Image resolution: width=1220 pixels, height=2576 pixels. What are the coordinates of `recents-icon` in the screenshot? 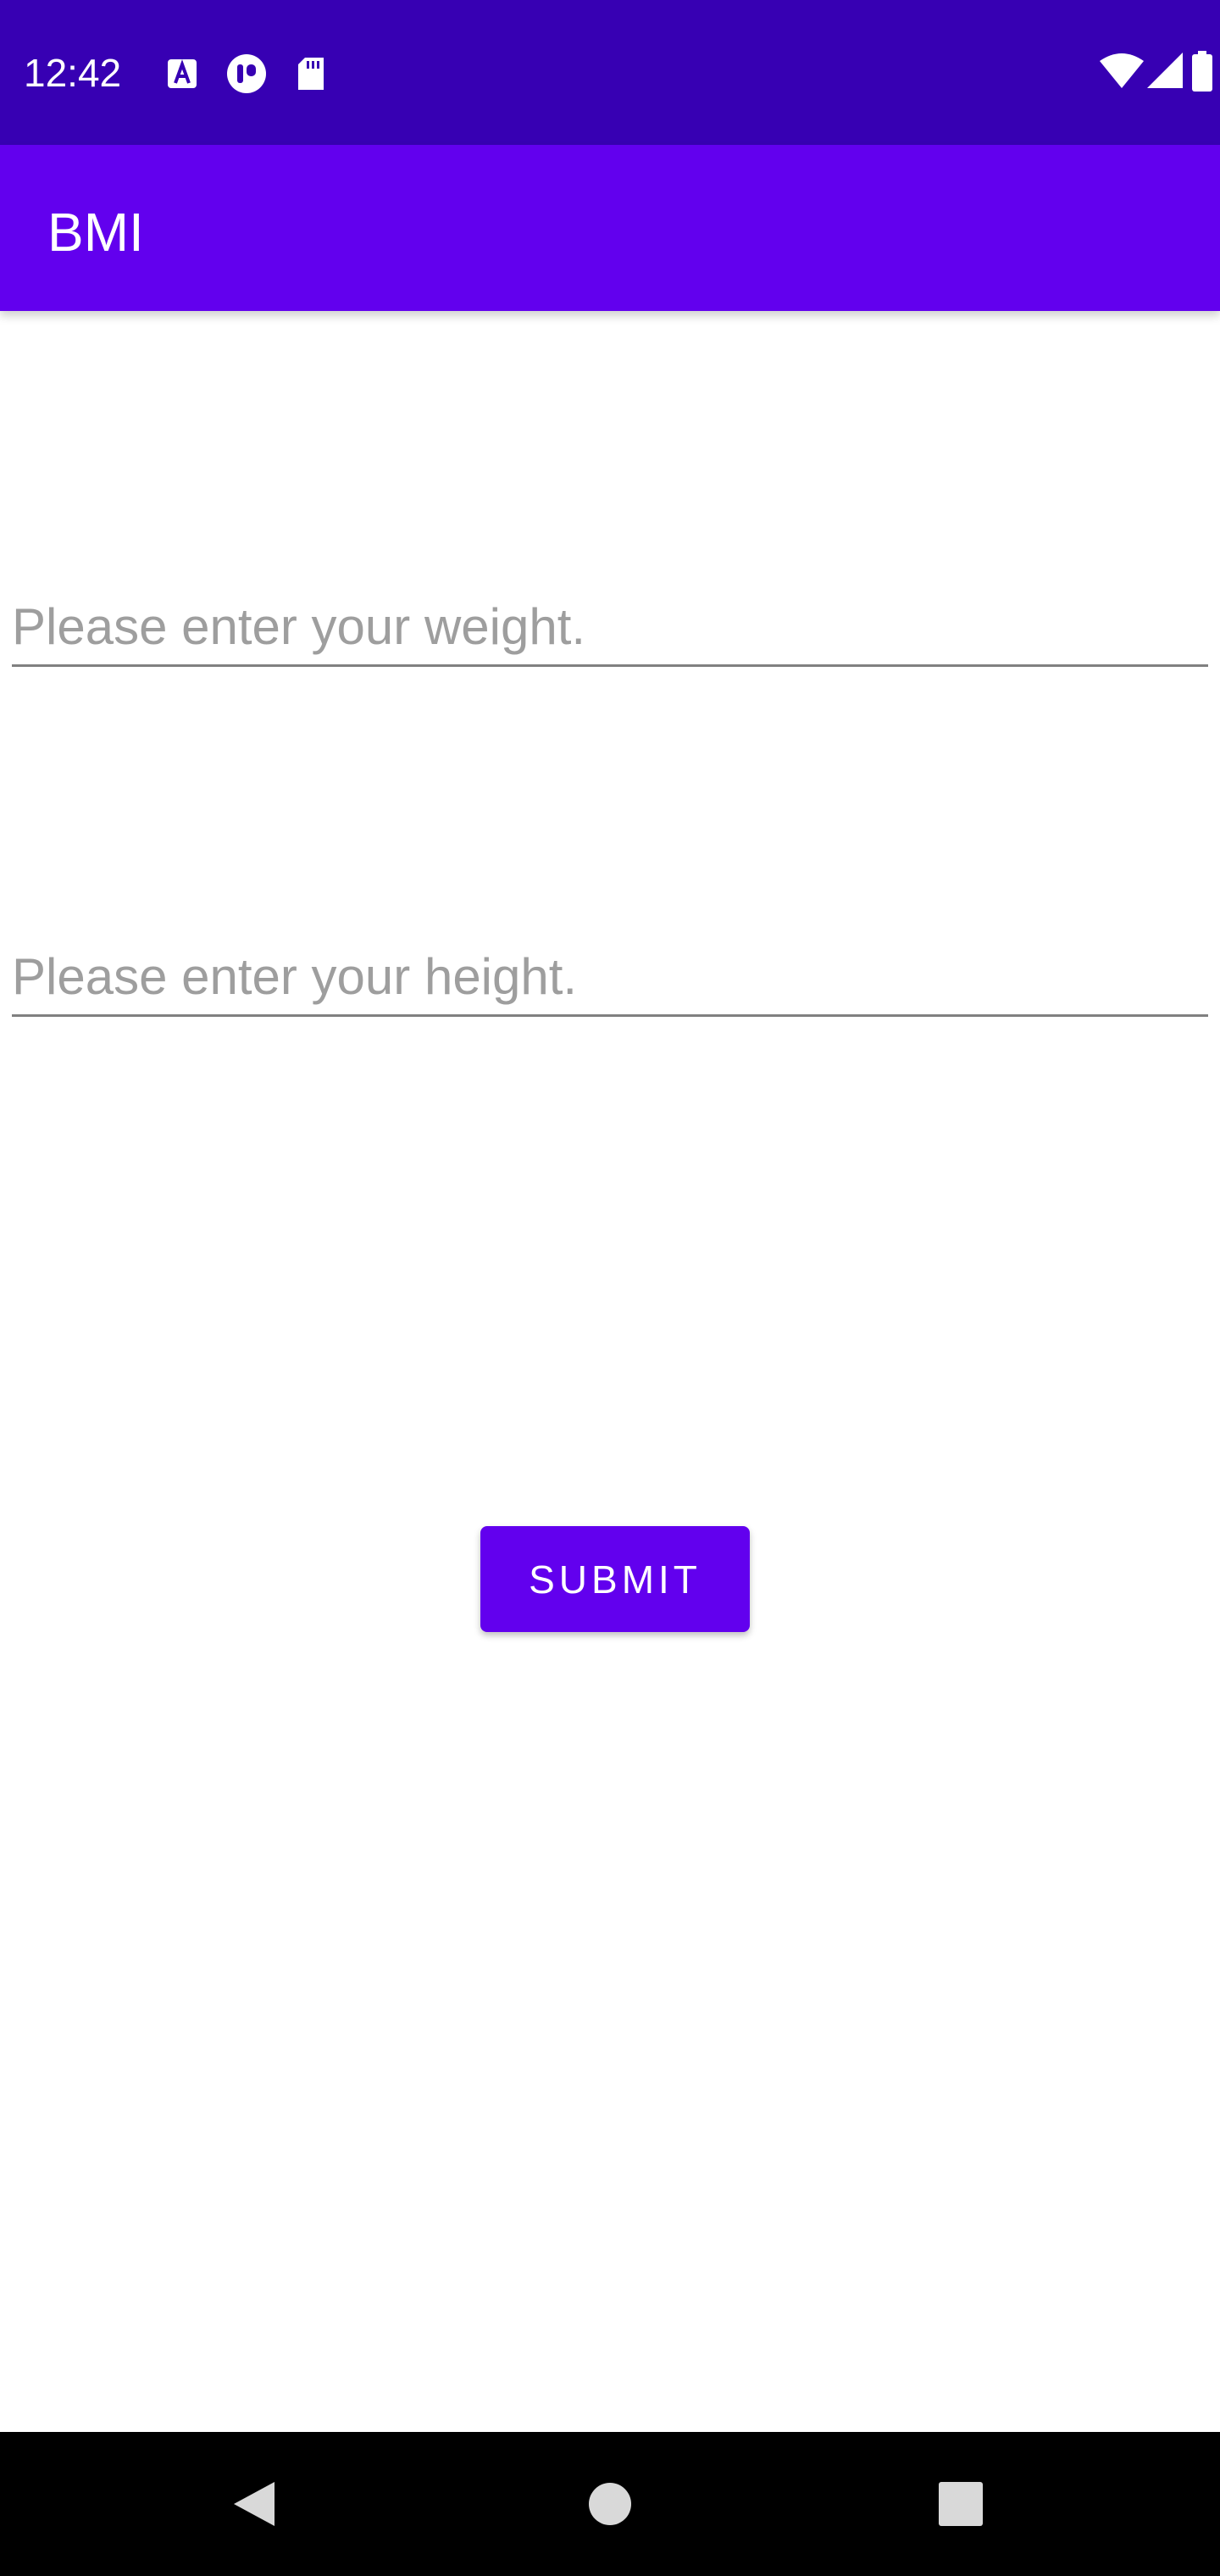 It's located at (961, 2504).